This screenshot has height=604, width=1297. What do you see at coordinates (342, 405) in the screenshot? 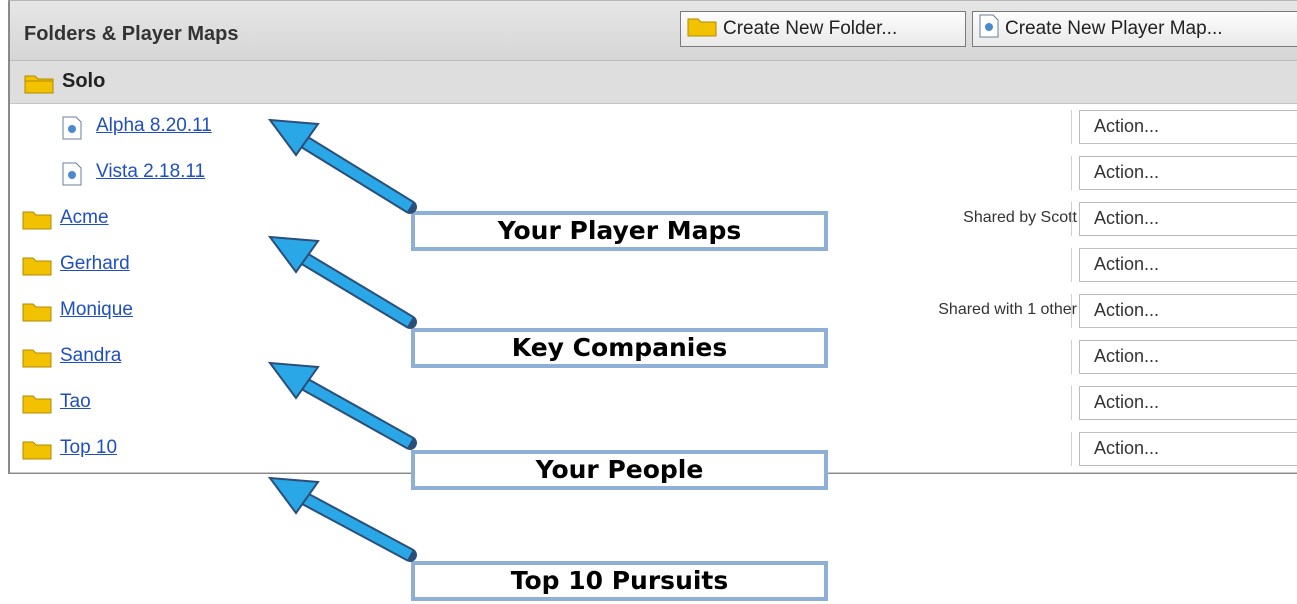
I see `arrow-your-people` at bounding box center [342, 405].